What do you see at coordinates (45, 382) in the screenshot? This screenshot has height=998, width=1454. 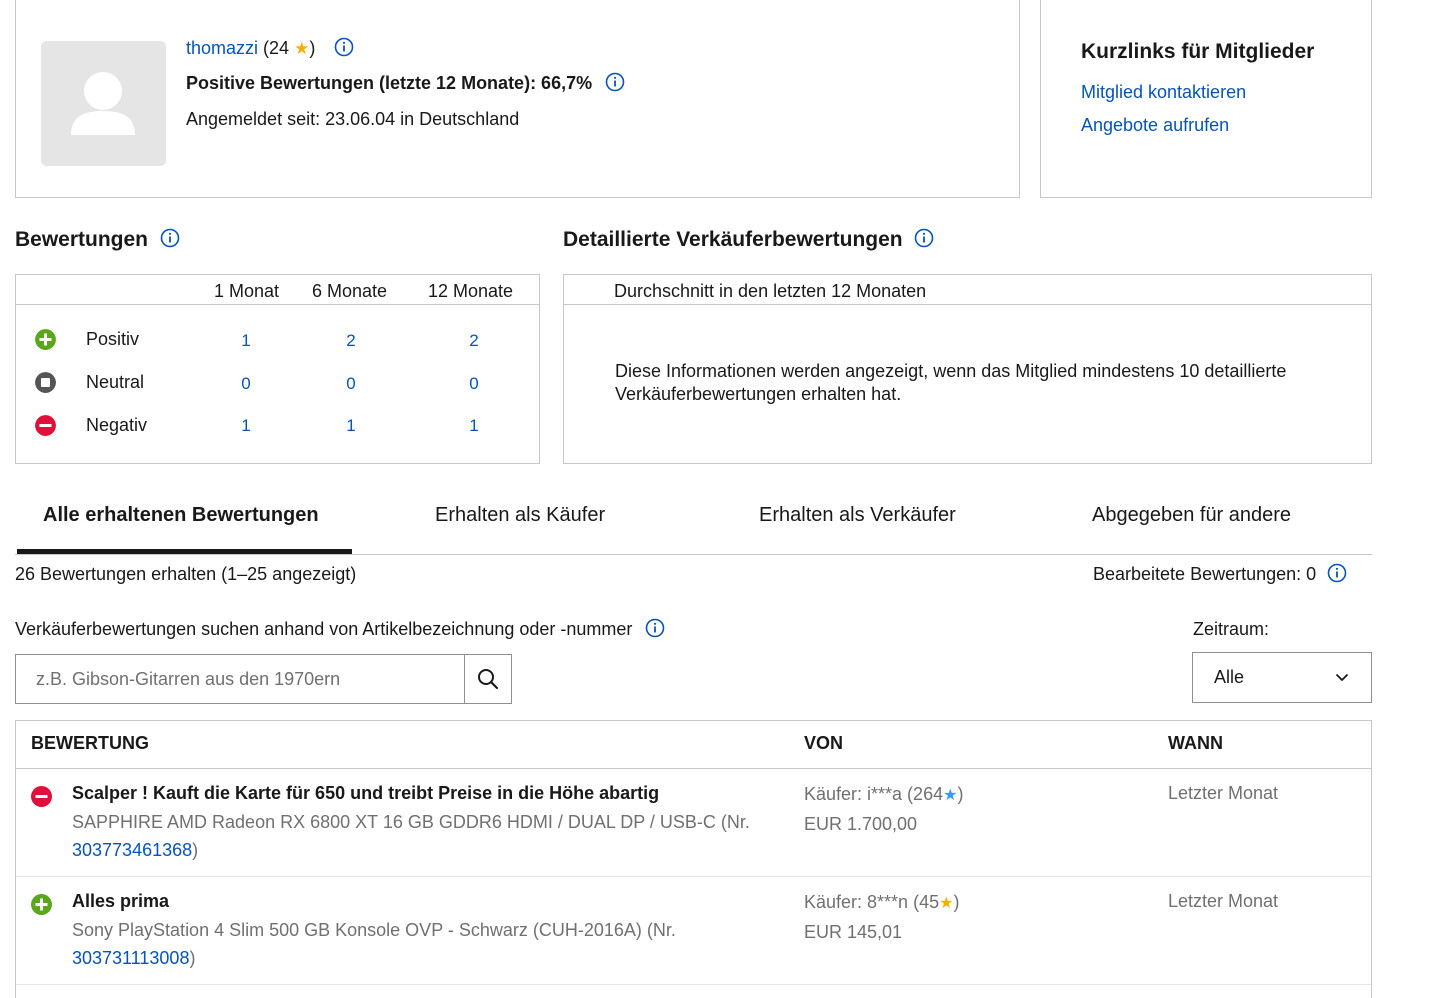 I see `neutral-icon` at bounding box center [45, 382].